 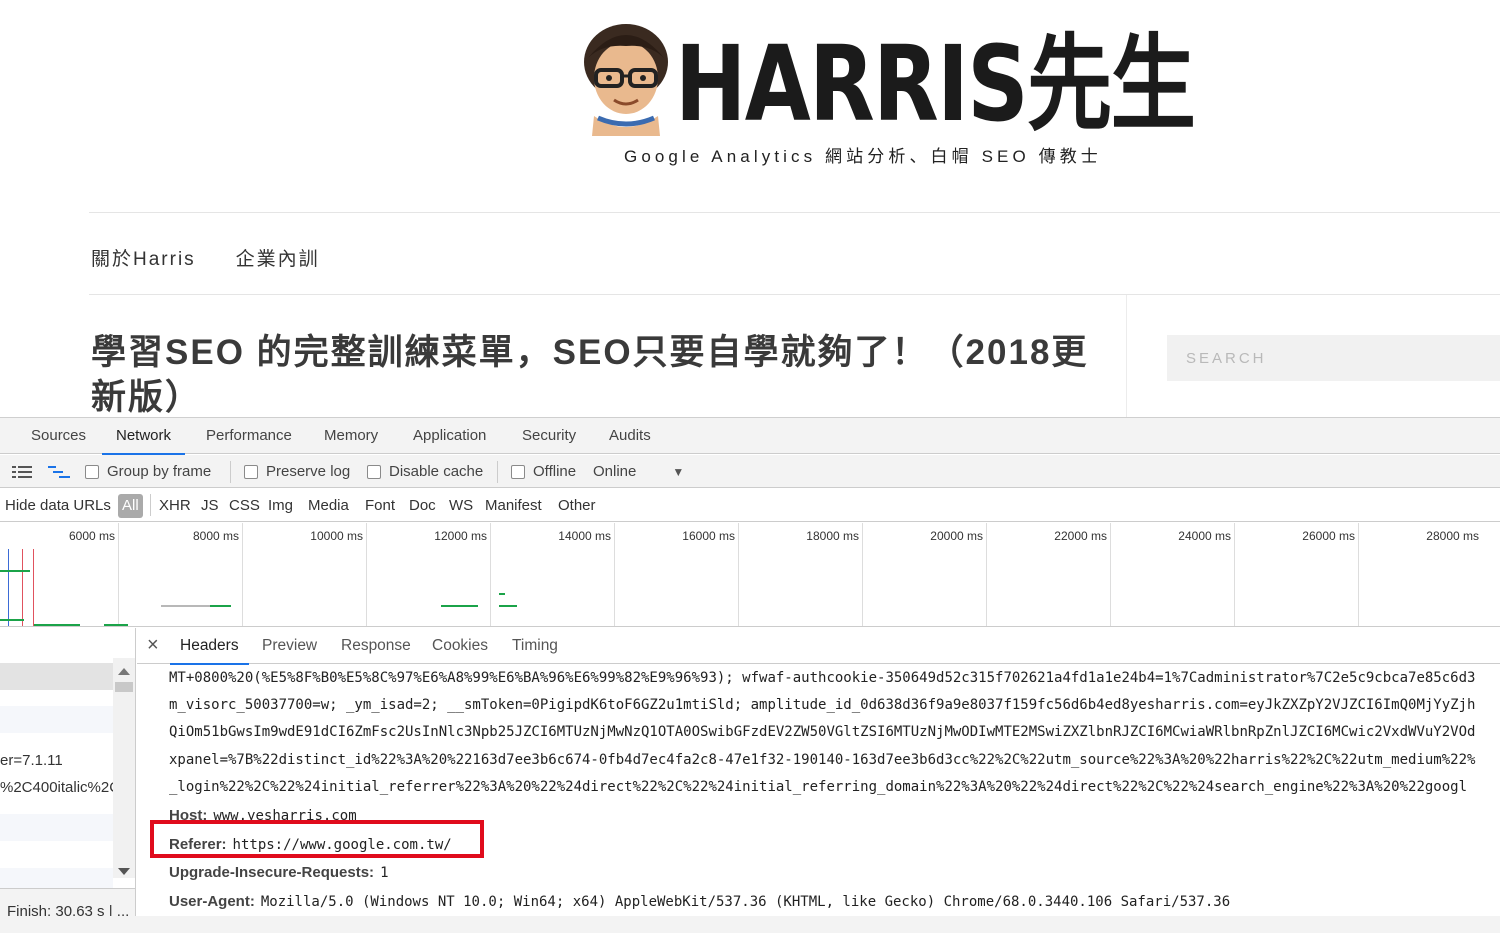 What do you see at coordinates (750, 924) in the screenshot?
I see `bottom-edge` at bounding box center [750, 924].